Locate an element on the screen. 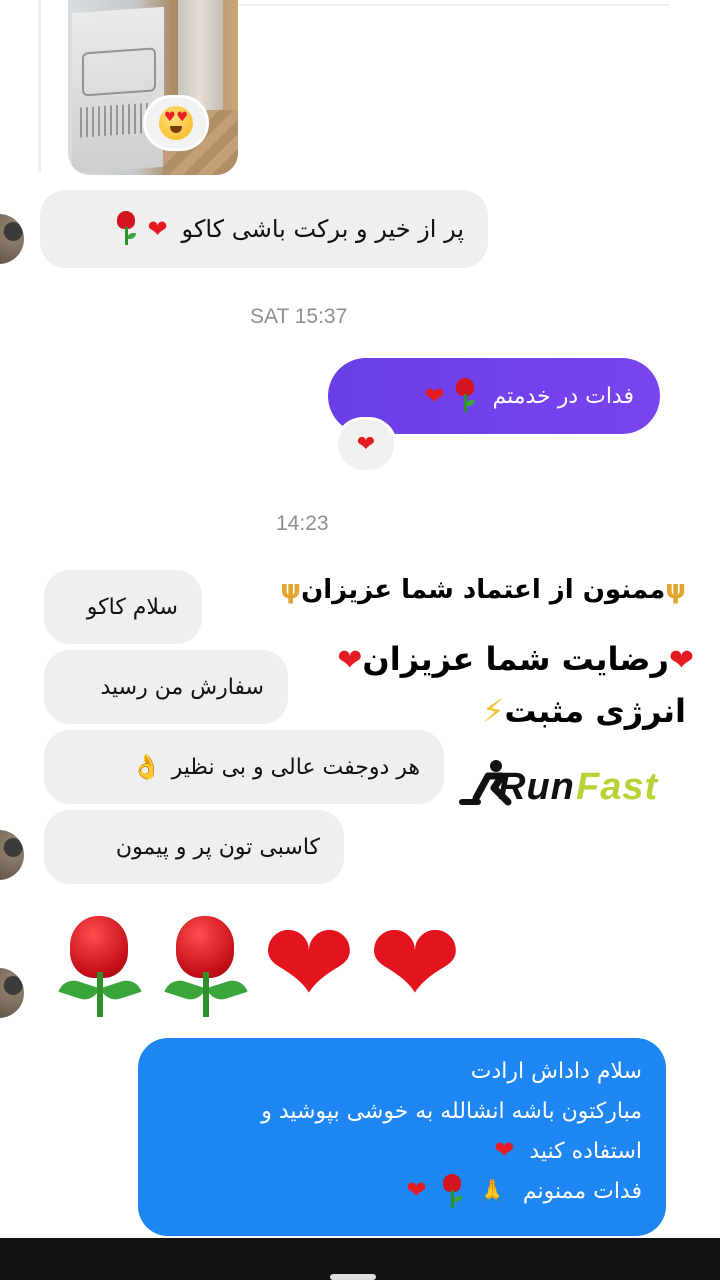 The height and width of the screenshot is (1280, 720). message-line: مبارکتون باشه انشالله به خوشی بپوشید و is located at coordinates (451, 1111).